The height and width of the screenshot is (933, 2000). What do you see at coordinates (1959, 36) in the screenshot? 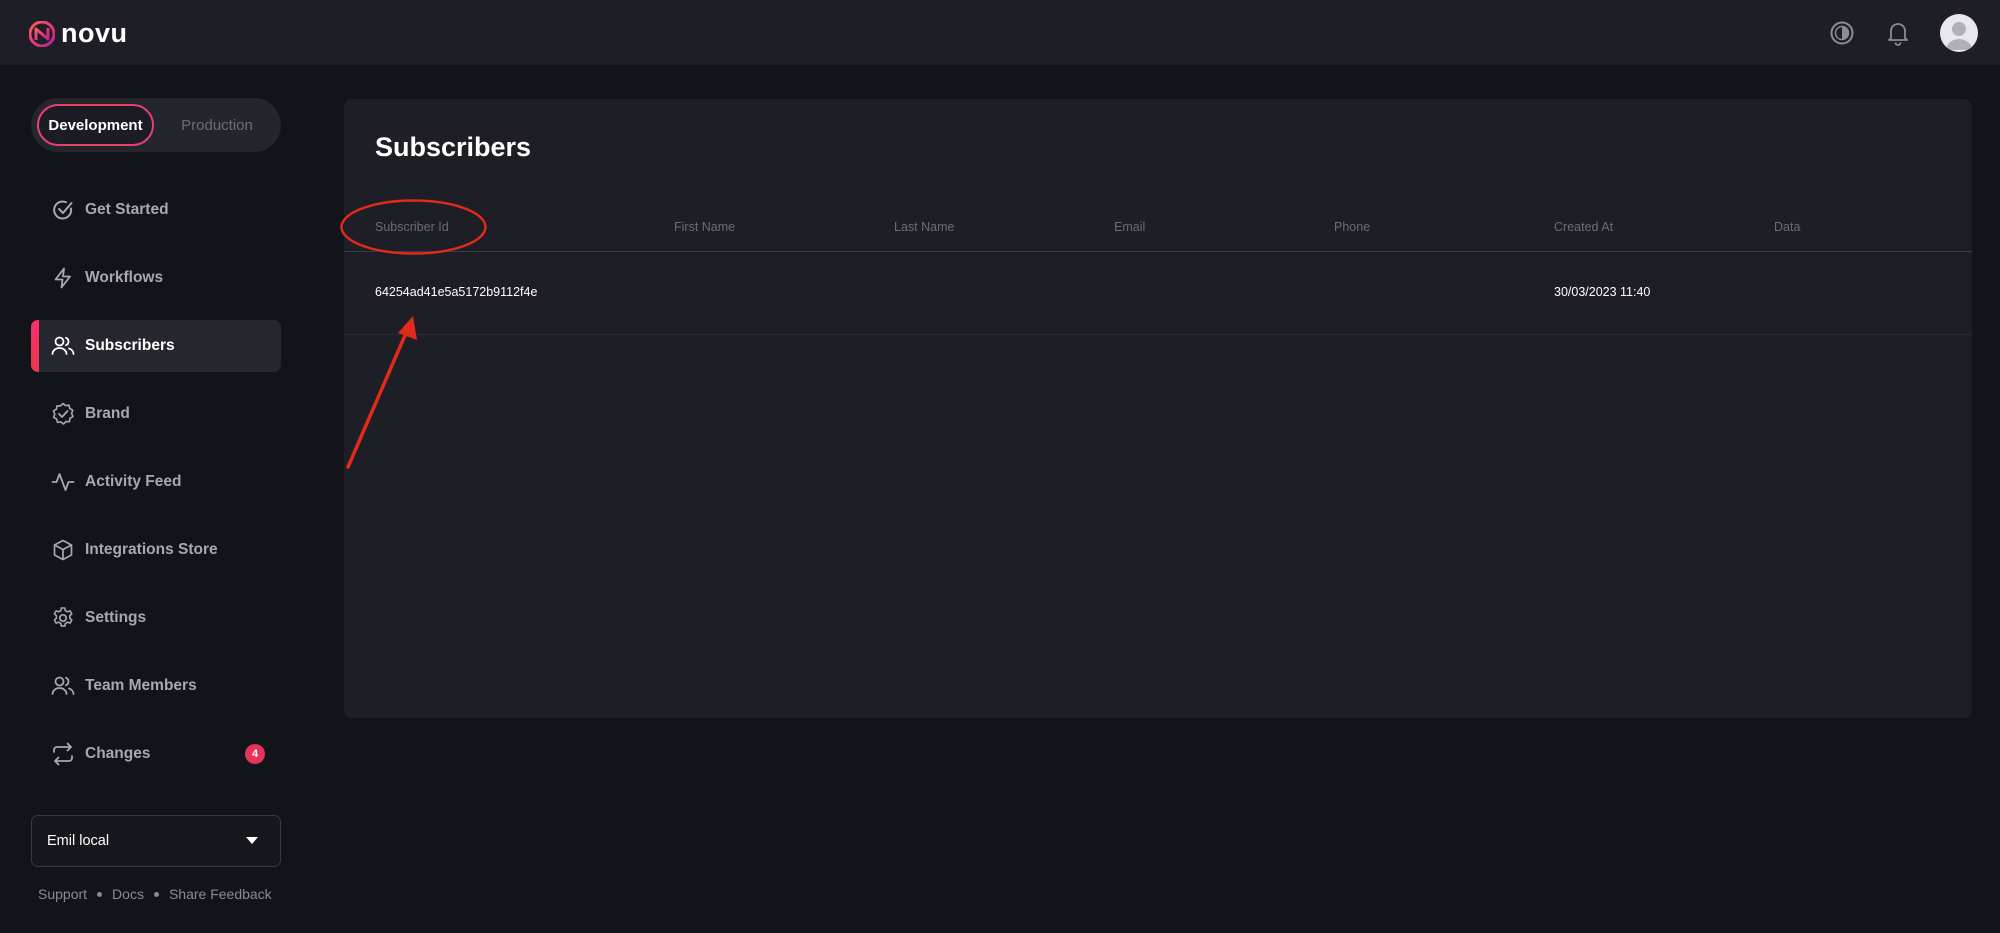
I see `user-silhouette-icon` at bounding box center [1959, 36].